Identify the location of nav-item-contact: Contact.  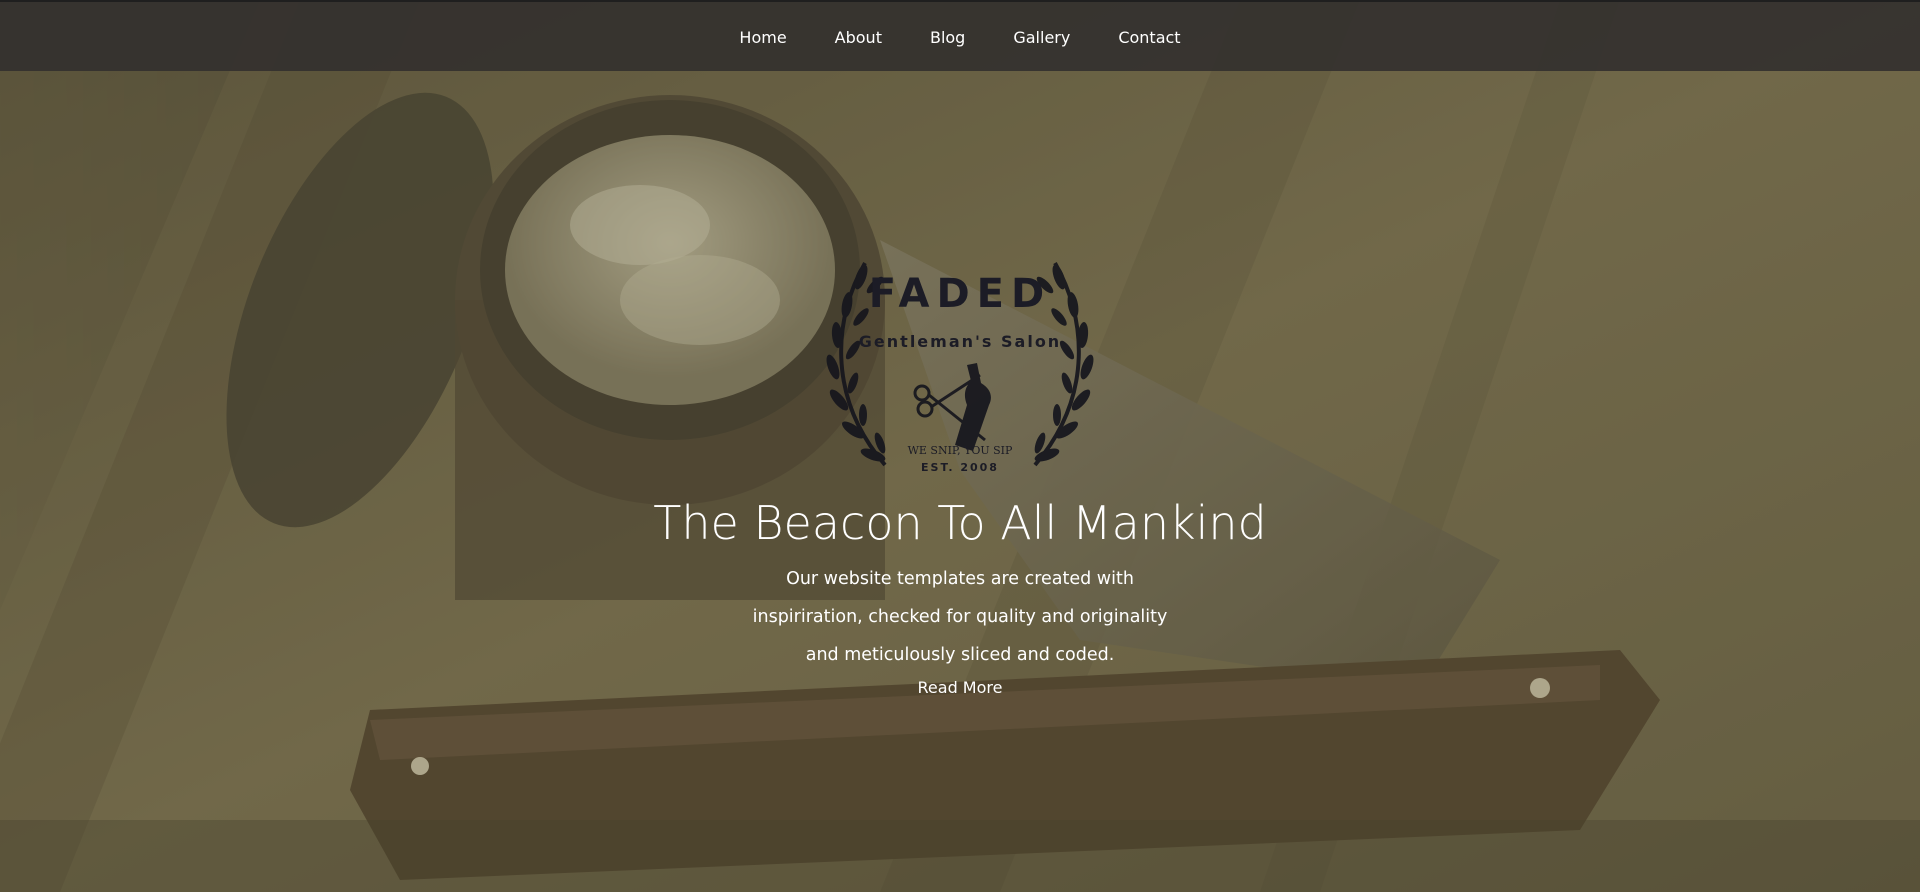
(1149, 38).